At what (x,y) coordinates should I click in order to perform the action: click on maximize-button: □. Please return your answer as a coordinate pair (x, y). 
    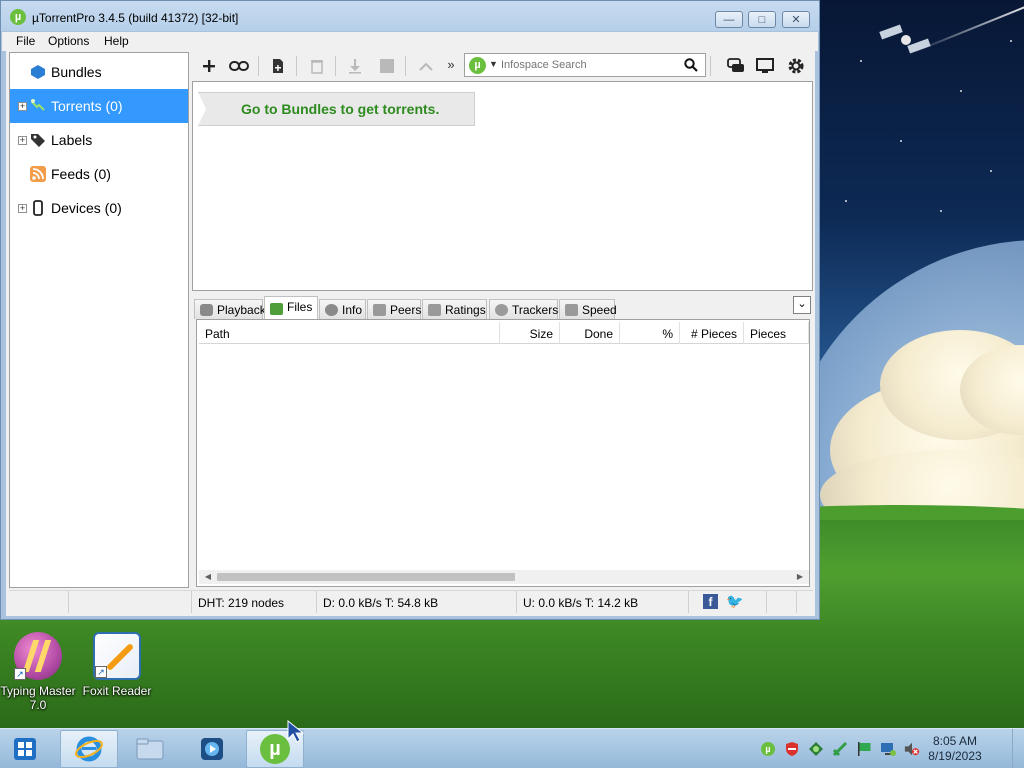
    Looking at the image, I should click on (762, 19).